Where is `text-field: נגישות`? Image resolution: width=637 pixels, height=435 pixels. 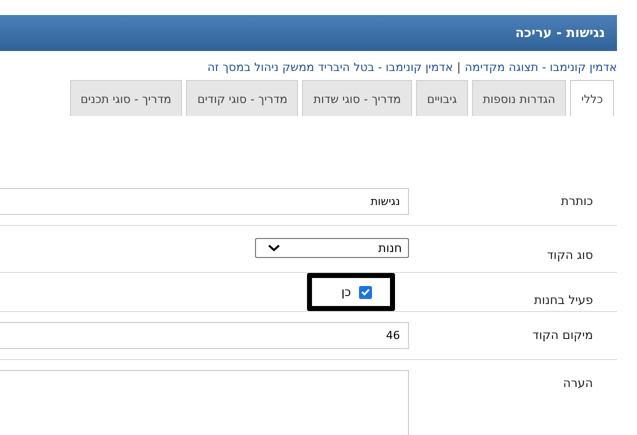 text-field: נגישות is located at coordinates (204, 201).